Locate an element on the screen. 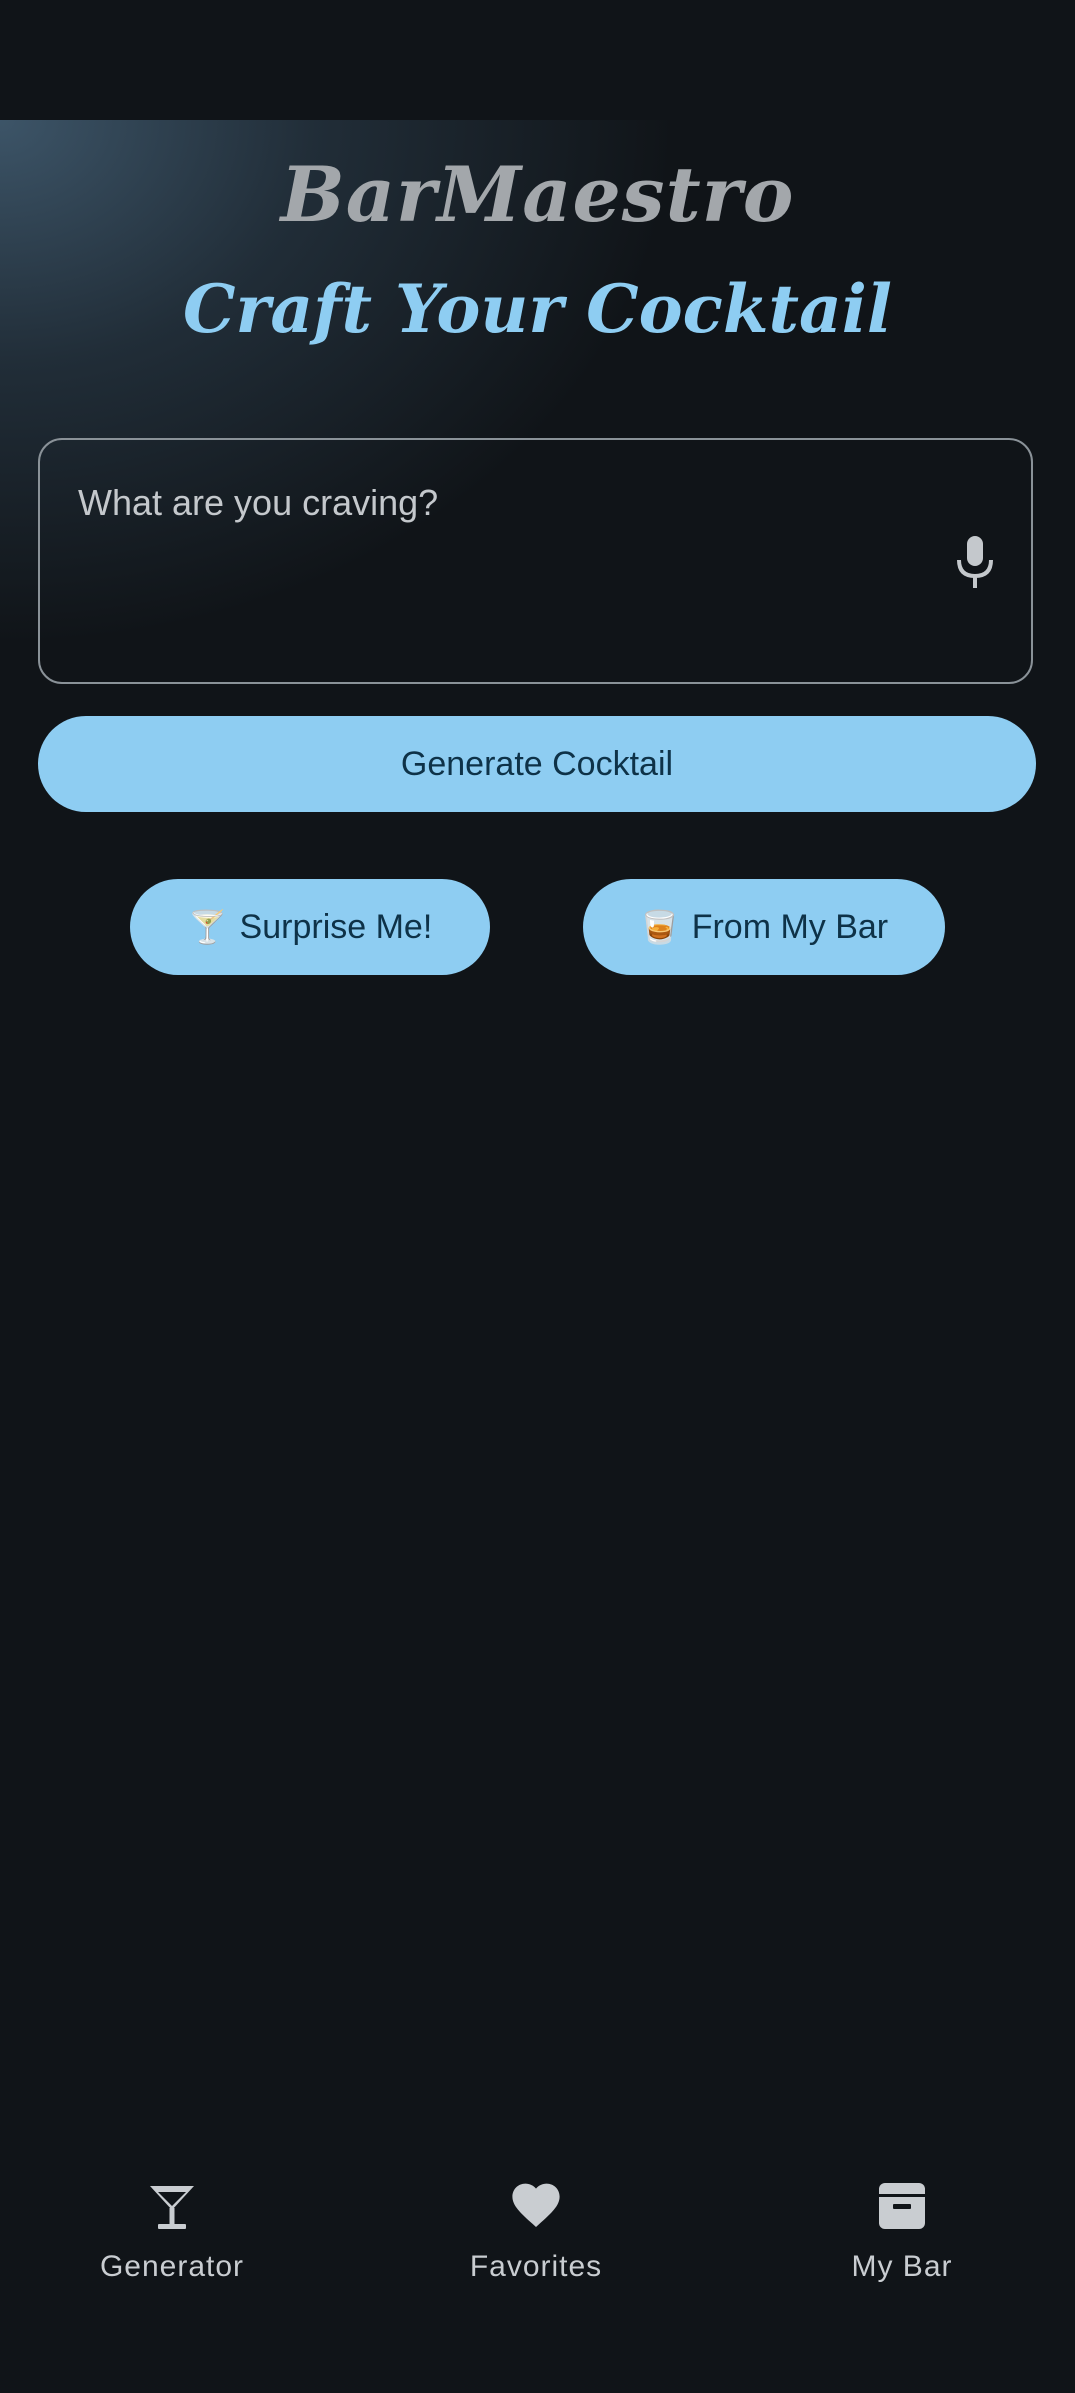 The width and height of the screenshot is (1075, 2393). from-my-bar-label: From My Bar is located at coordinates (790, 926).